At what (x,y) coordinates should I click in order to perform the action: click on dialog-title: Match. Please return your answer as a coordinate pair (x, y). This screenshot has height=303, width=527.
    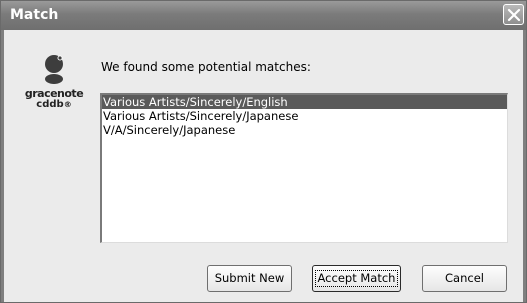
    Looking at the image, I should click on (34, 15).